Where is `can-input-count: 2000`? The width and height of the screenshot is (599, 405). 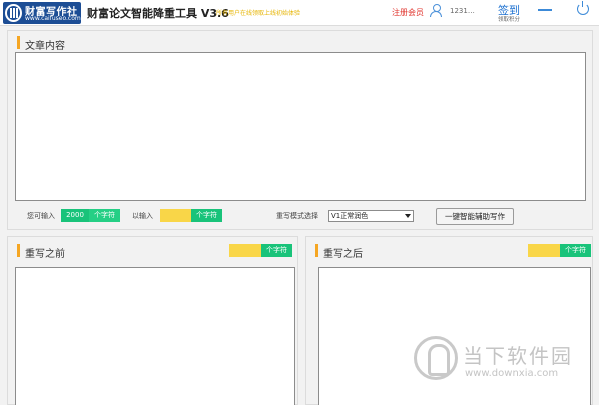
can-input-count: 2000 is located at coordinates (75, 215).